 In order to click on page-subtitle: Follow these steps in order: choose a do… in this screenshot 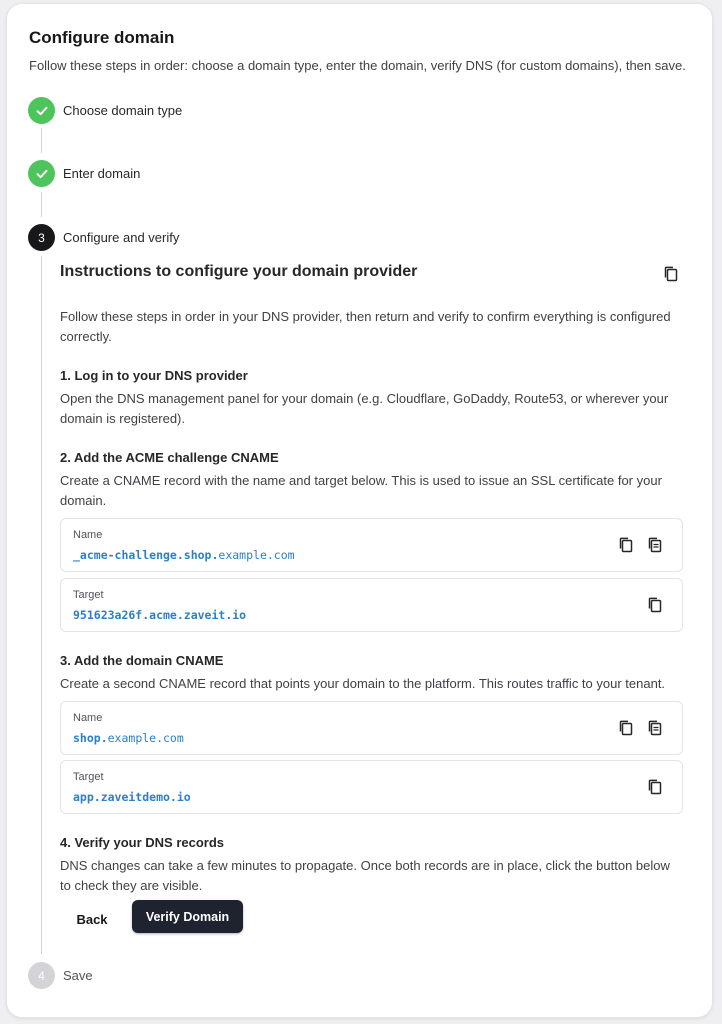, I will do `click(357, 65)`.